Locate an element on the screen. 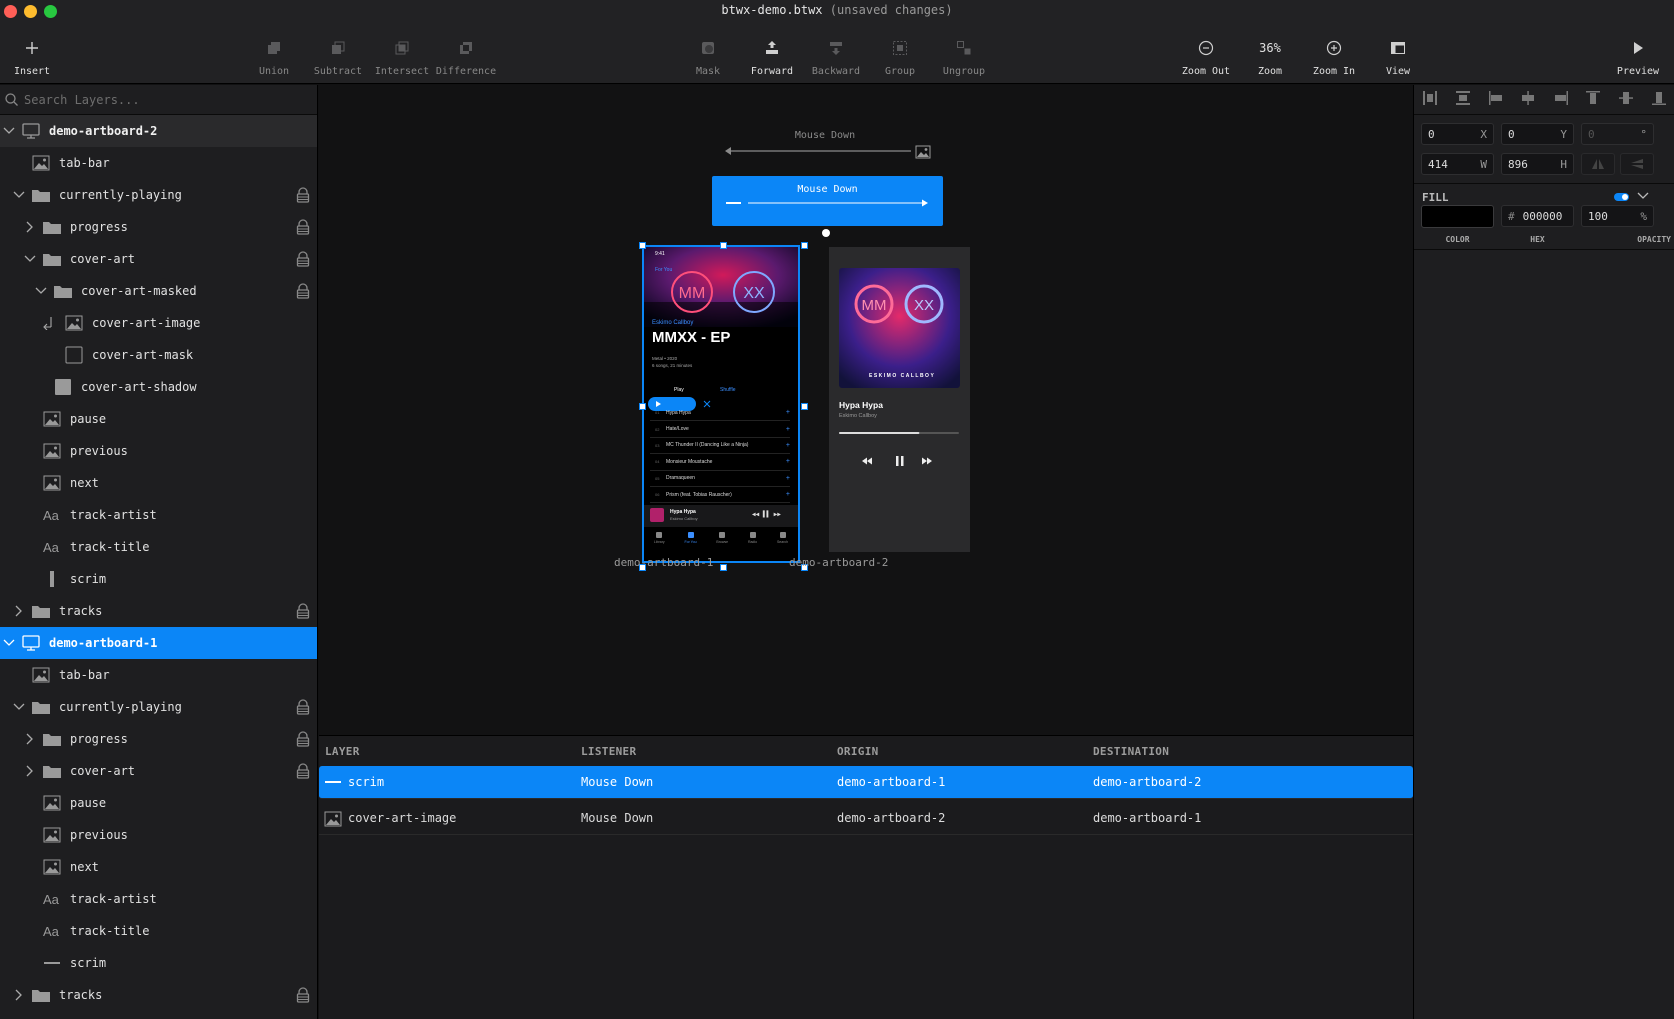 The image size is (1674, 1019). height-field: 896 H is located at coordinates (1537, 164).